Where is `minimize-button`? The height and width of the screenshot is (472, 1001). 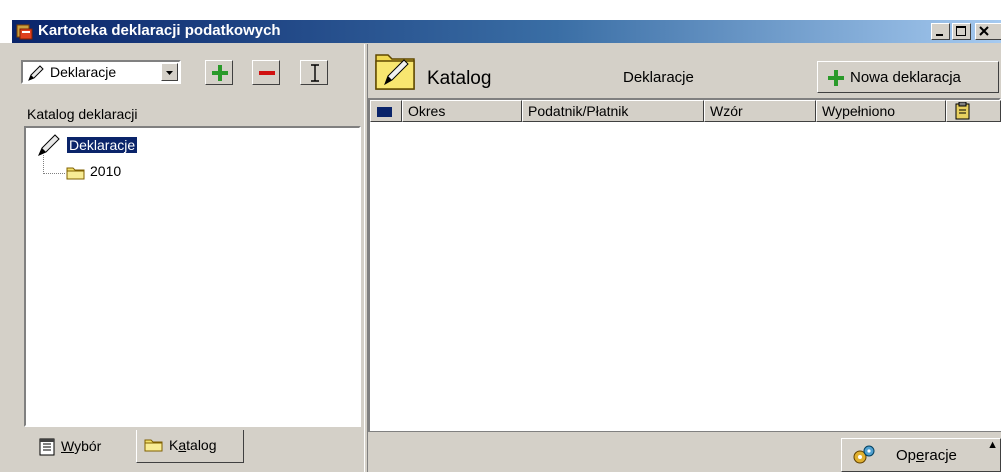 minimize-button is located at coordinates (940, 31).